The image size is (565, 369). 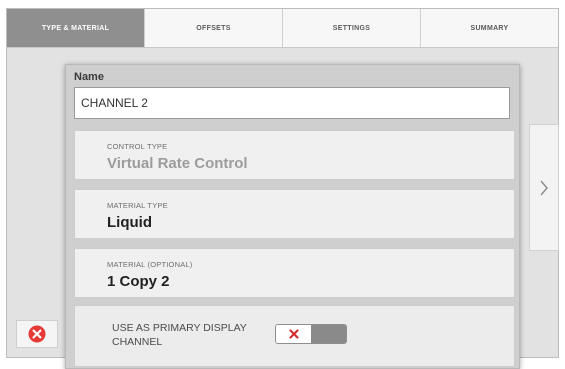 What do you see at coordinates (137, 205) in the screenshot?
I see `material-type-caption: MATERIAL TYPE` at bounding box center [137, 205].